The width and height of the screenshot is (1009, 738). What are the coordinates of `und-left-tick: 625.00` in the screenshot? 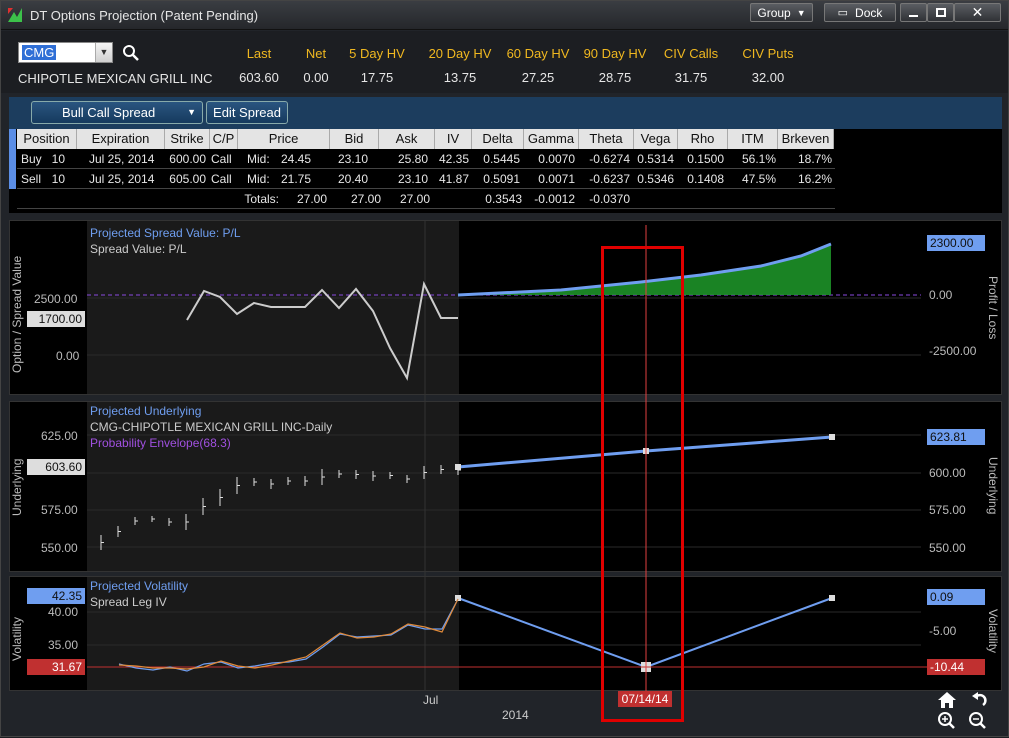 It's located at (59, 436).